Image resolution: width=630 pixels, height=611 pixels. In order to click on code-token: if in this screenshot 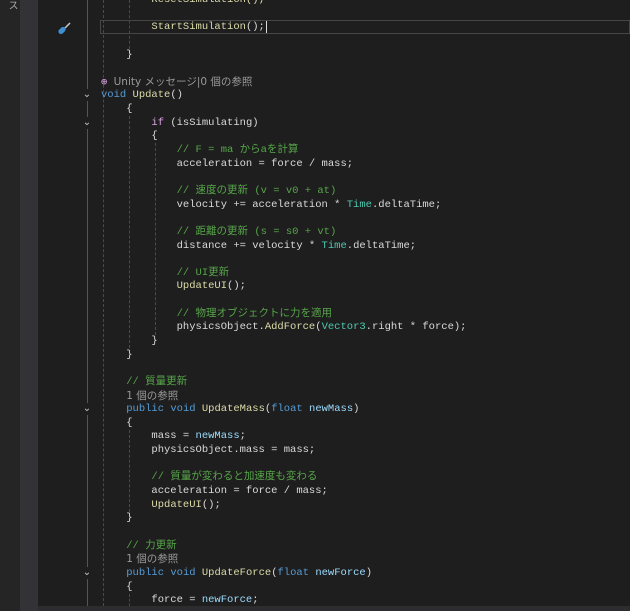, I will do `click(158, 122)`.